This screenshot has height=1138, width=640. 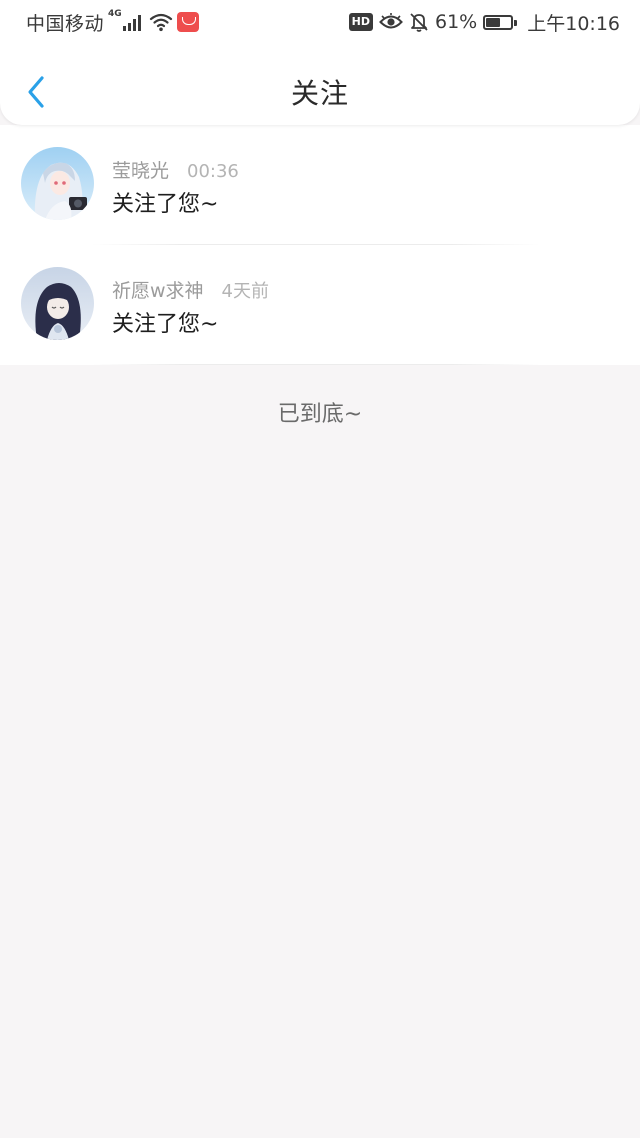 I want to click on header-card: 中国移动 4G HD 61% 上午10:16 关注, so click(x=320, y=62).